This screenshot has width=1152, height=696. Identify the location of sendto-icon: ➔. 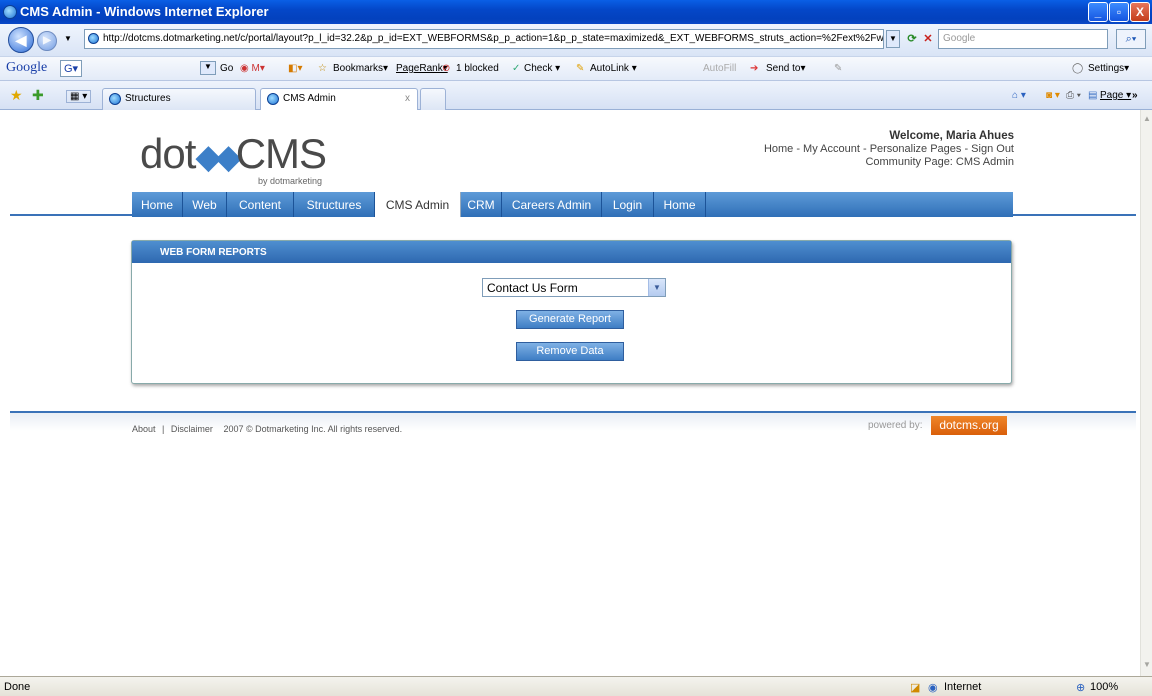
(754, 68).